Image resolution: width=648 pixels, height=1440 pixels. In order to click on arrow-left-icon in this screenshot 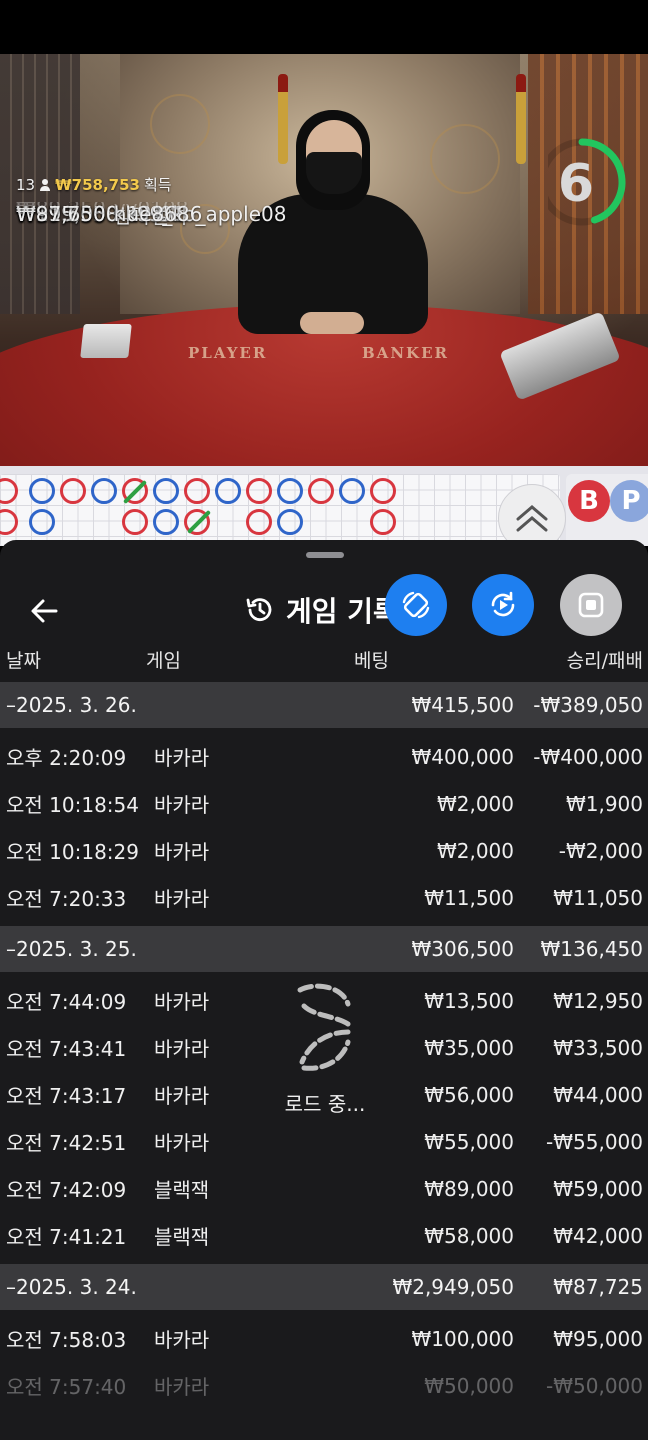, I will do `click(44, 611)`.